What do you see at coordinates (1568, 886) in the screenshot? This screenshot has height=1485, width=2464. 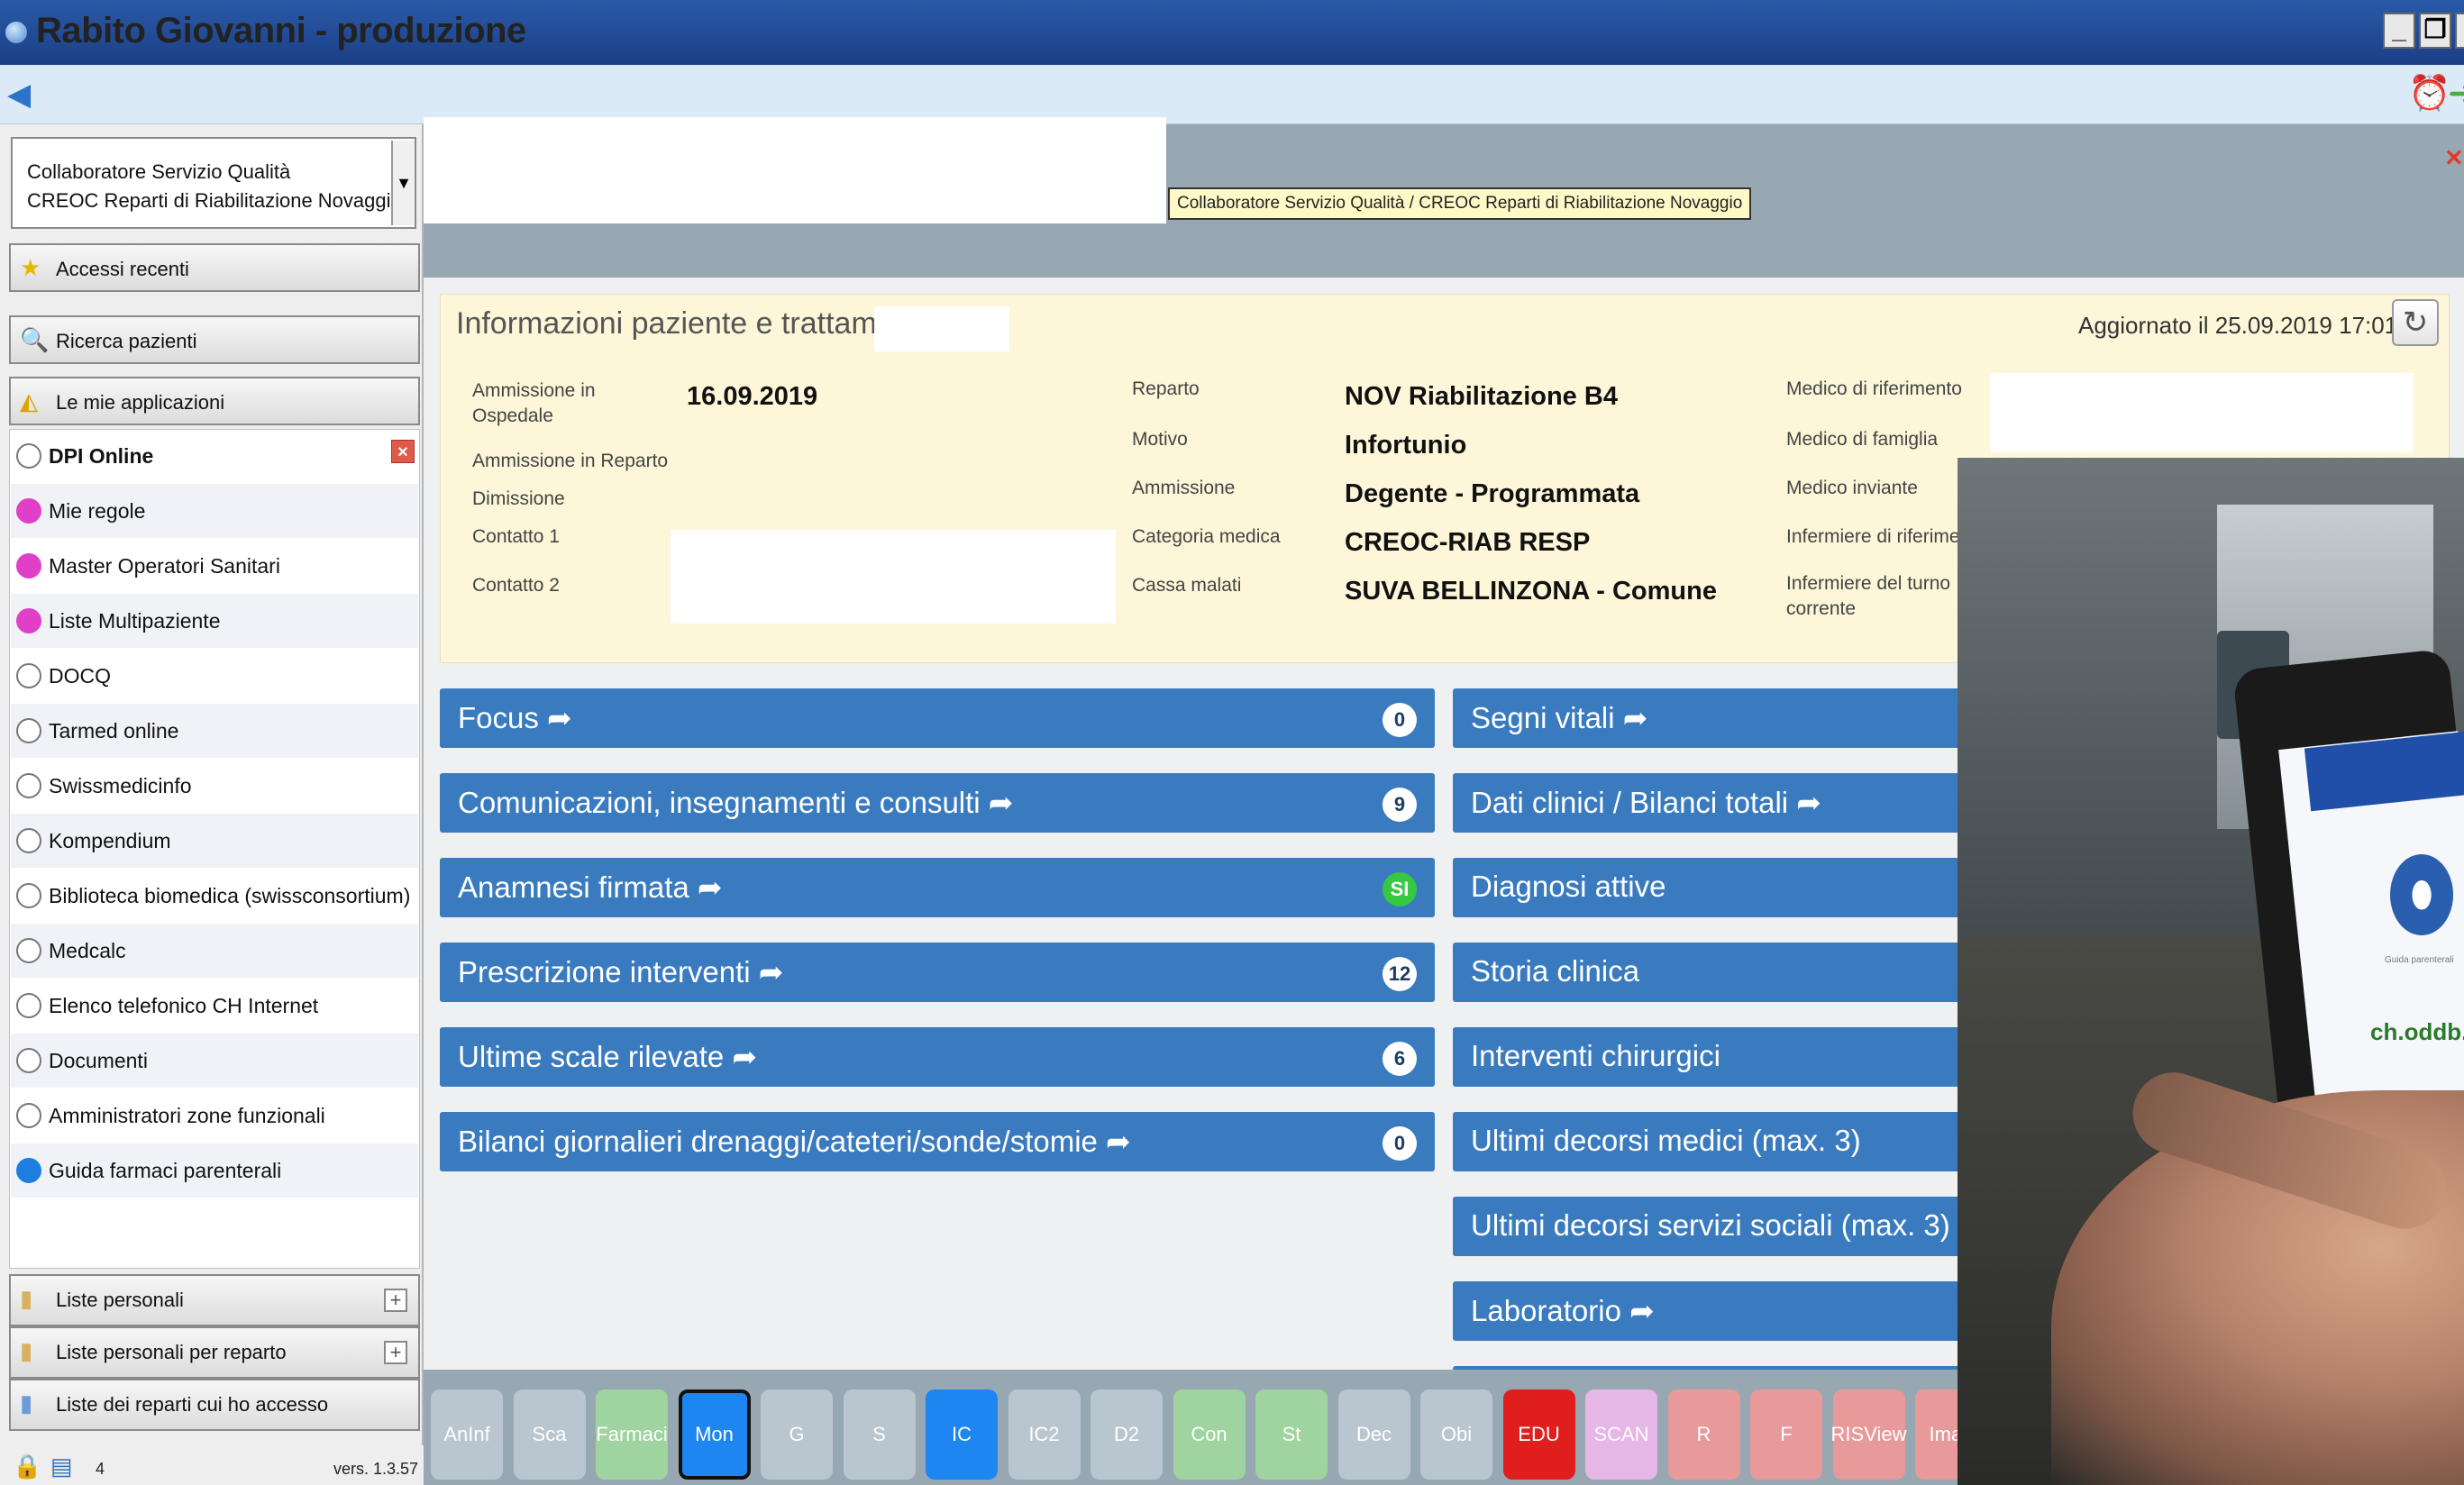 I see `section-bar-label: Diagnosi attive` at bounding box center [1568, 886].